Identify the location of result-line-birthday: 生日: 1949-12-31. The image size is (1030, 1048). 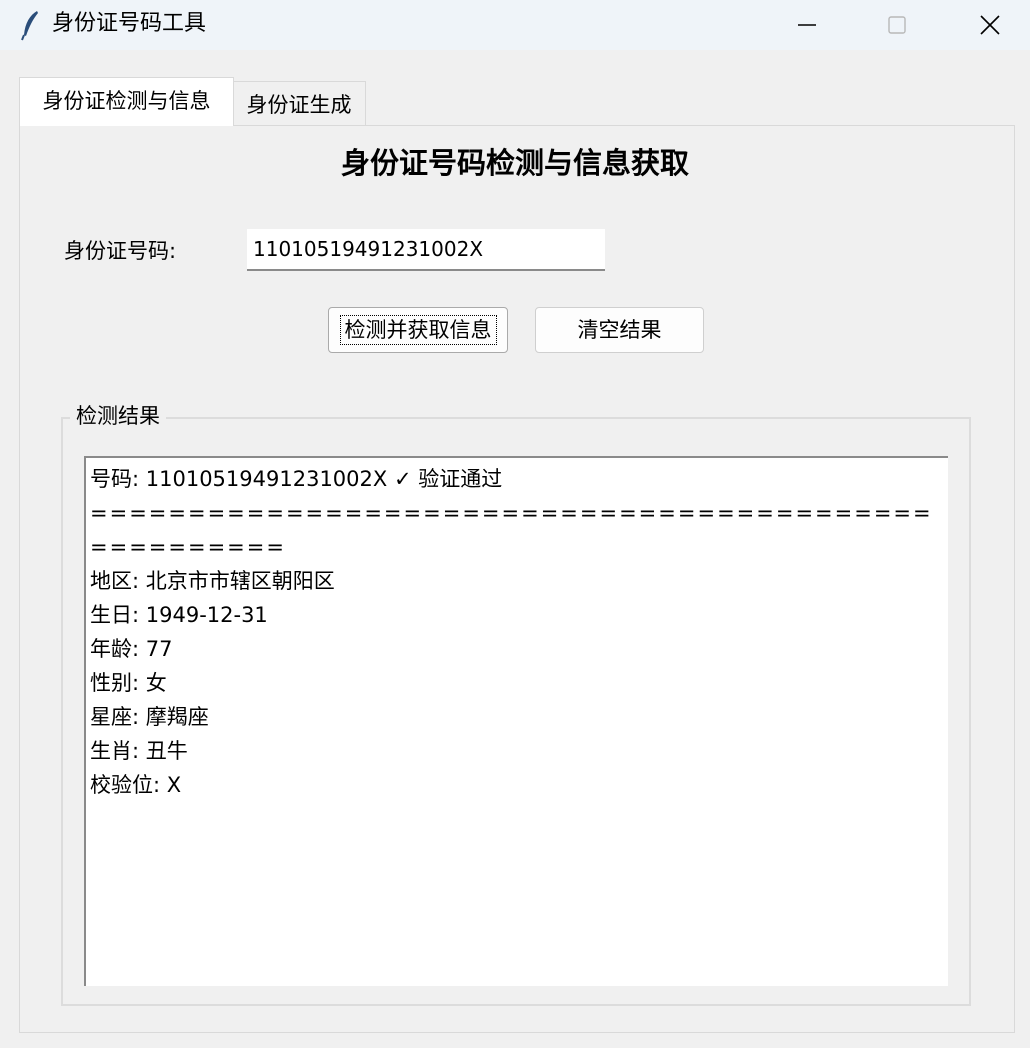
(179, 615).